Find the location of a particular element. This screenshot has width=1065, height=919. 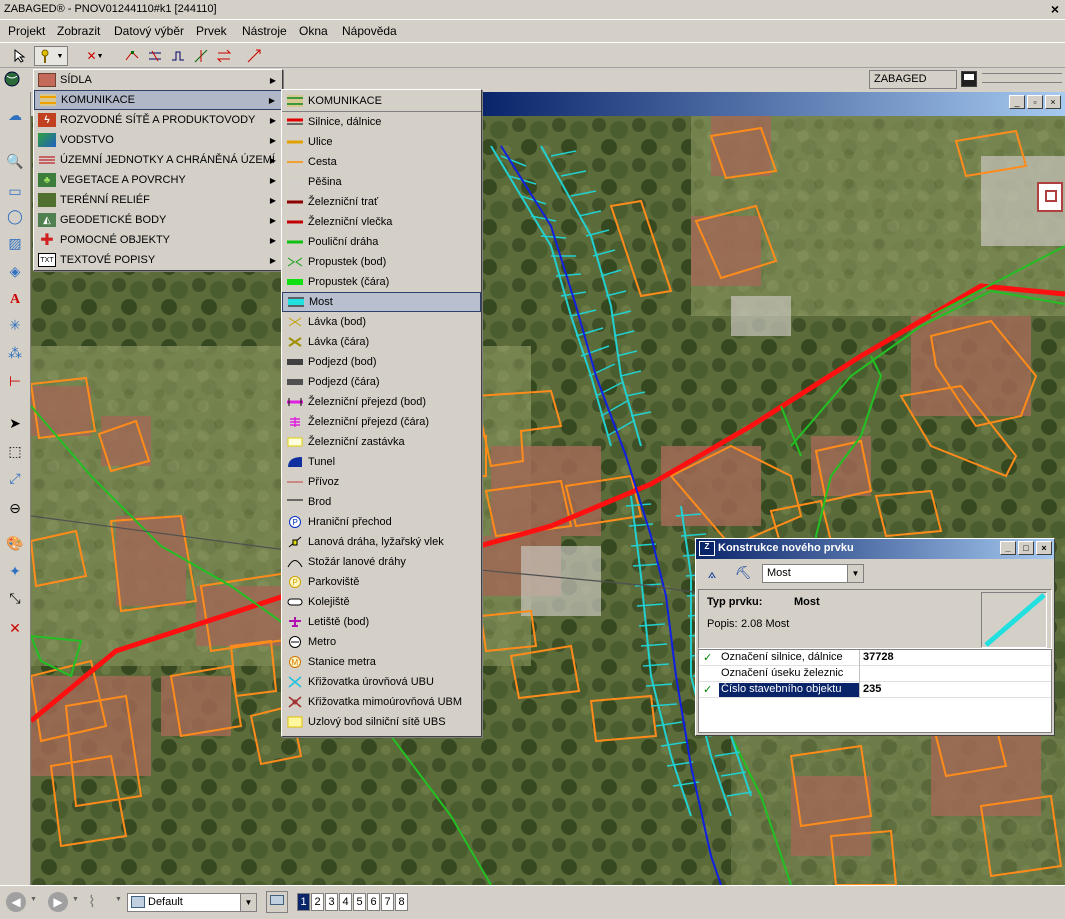

submenu-item: Propustek (čára) is located at coordinates (381, 282).